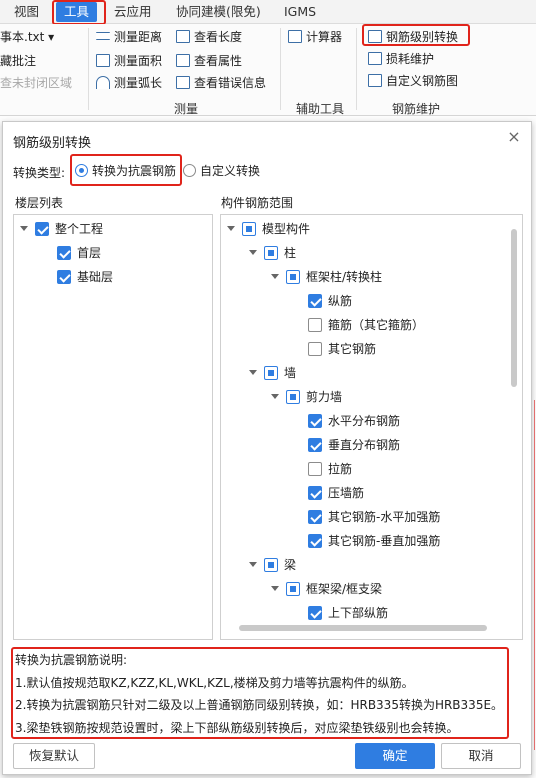  I want to click on vertical-scrollbar, so click(514, 308).